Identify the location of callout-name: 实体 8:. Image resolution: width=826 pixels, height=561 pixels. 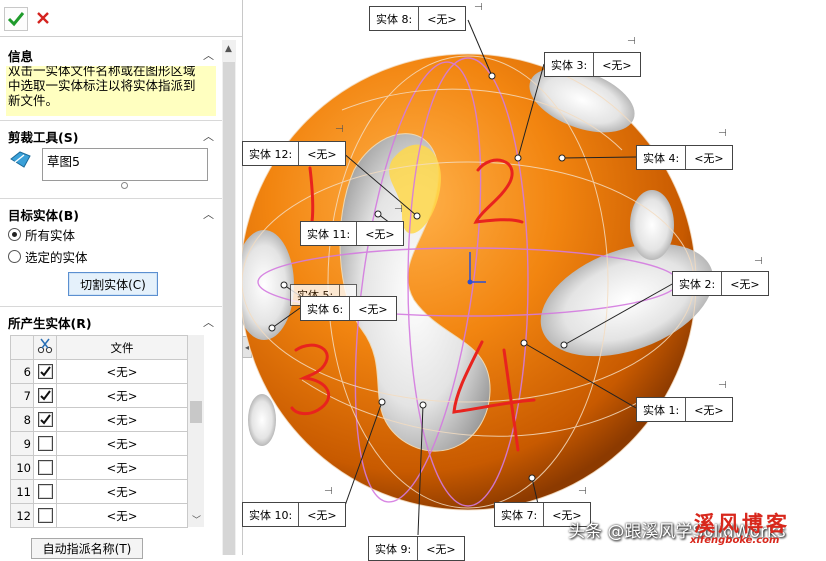
(395, 18).